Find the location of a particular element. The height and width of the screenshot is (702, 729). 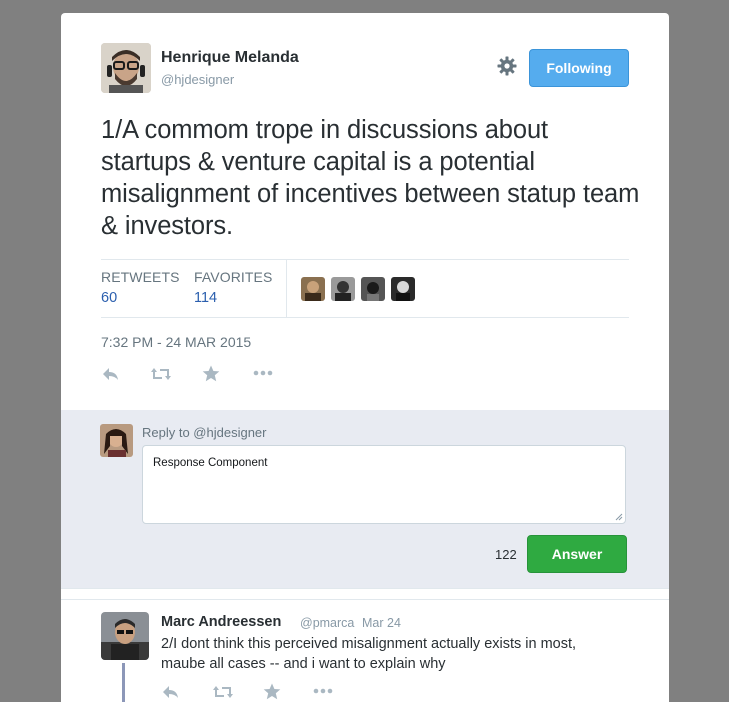

character-count: 122 is located at coordinates (506, 554).